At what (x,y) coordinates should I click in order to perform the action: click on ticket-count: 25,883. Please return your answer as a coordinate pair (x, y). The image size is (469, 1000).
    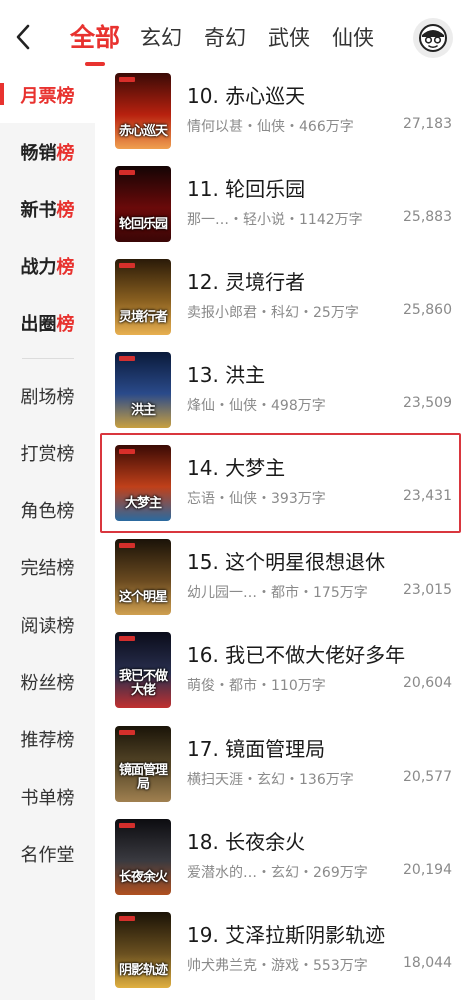
    Looking at the image, I should click on (427, 217).